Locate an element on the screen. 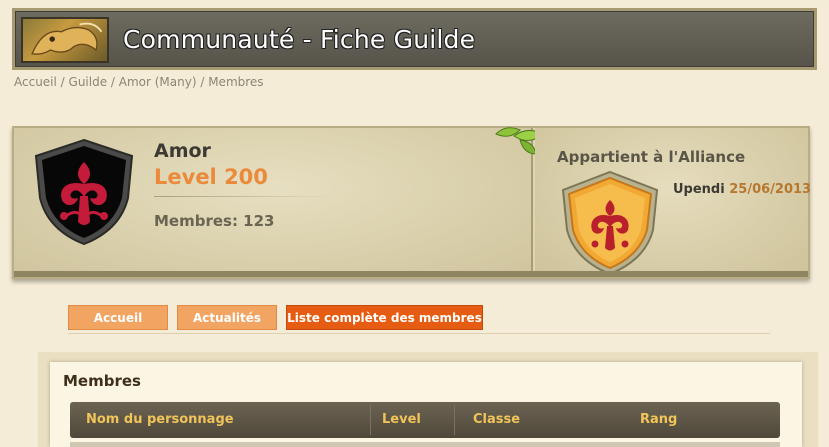  tab-liste-membres: Liste complète des membres is located at coordinates (384, 317).